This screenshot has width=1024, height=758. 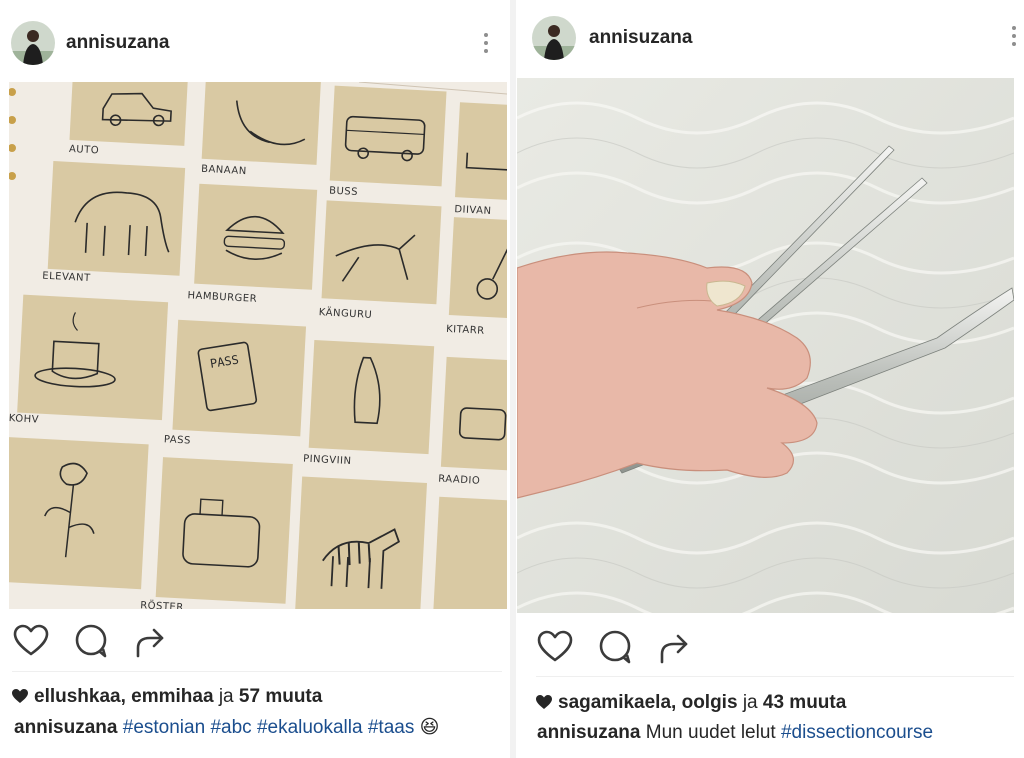 What do you see at coordinates (391, 727) in the screenshot?
I see `hashtag: #taas` at bounding box center [391, 727].